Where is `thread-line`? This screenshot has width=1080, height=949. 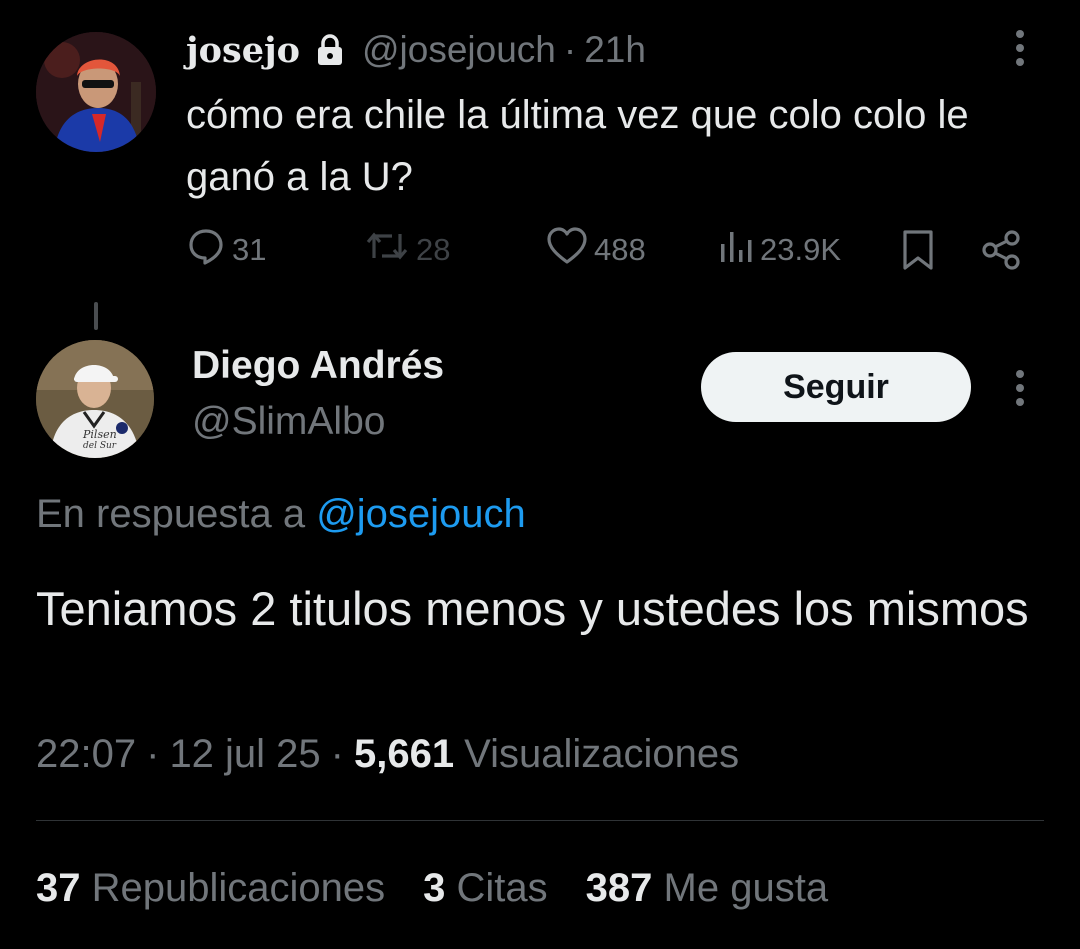
thread-line is located at coordinates (96, 316).